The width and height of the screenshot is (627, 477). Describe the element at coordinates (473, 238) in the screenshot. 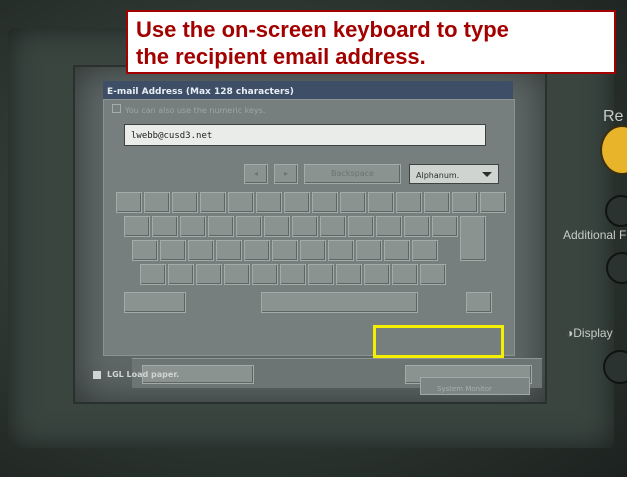

I see `enter-key` at that location.